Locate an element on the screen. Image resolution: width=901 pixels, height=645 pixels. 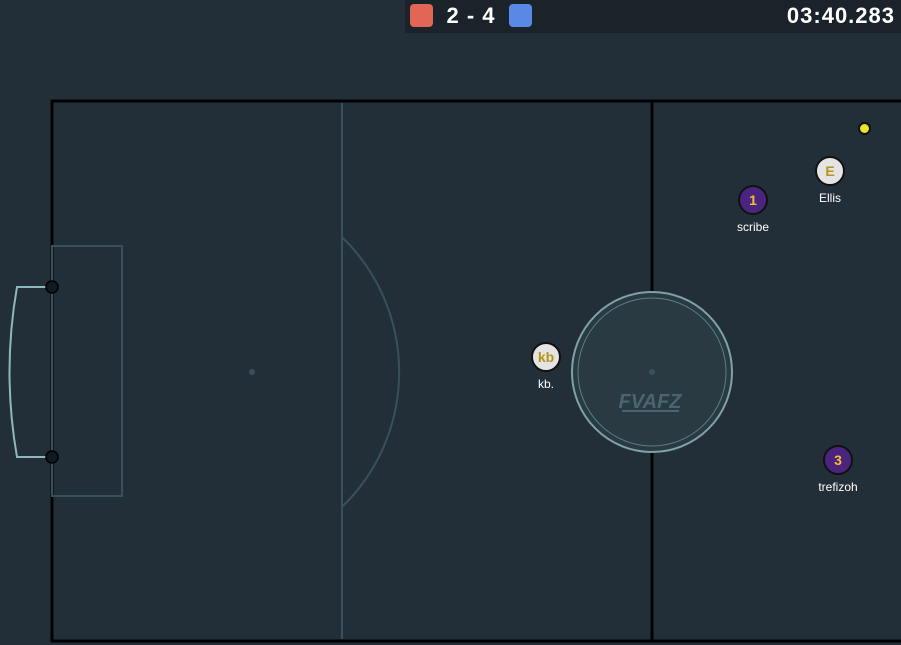
blue-team-color is located at coordinates (520, 15).